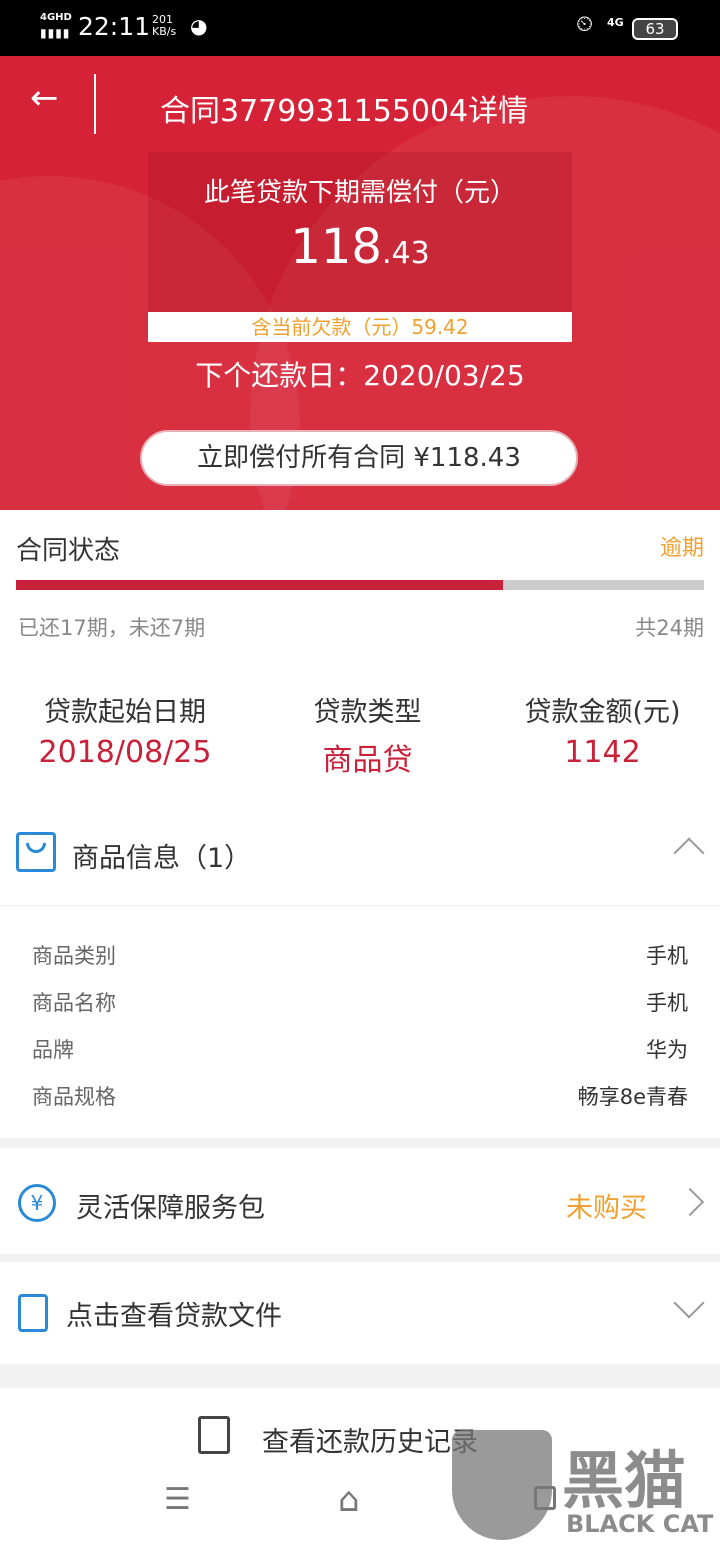 This screenshot has width=720, height=1544. Describe the element at coordinates (360, 1057) in the screenshot. I see `product-row: 品牌 华为` at that location.